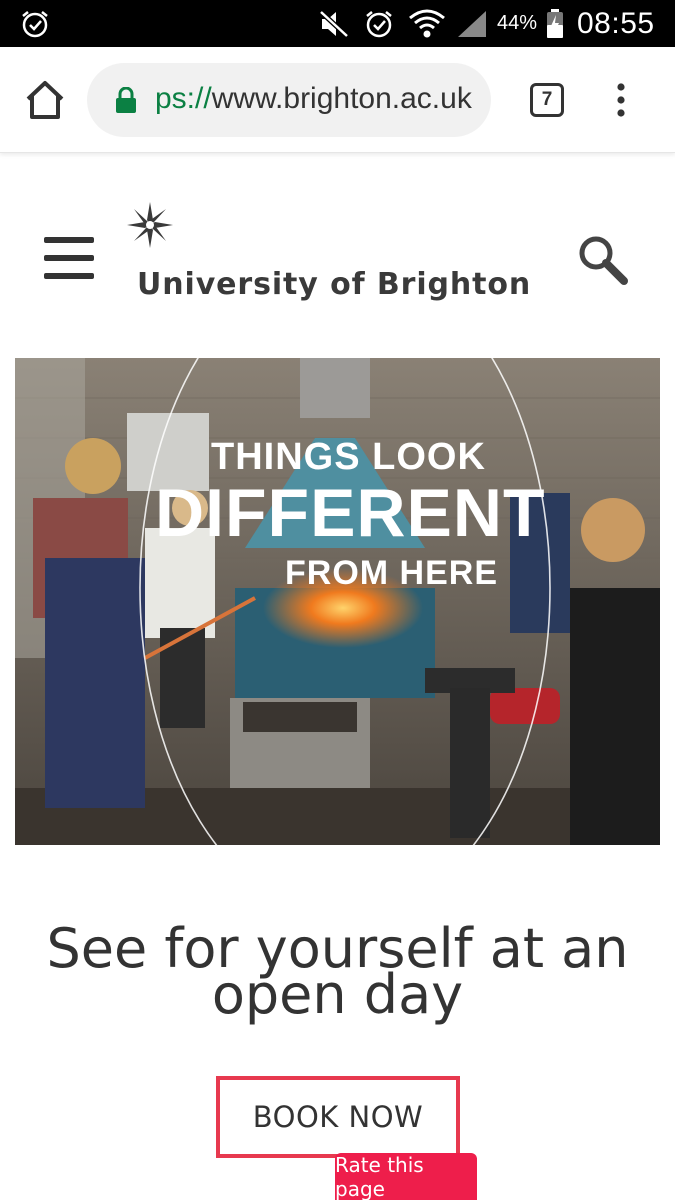 Image resolution: width=675 pixels, height=1200 pixels. What do you see at coordinates (406, 1176) in the screenshot?
I see `rate-this-page-button: Rate this page` at bounding box center [406, 1176].